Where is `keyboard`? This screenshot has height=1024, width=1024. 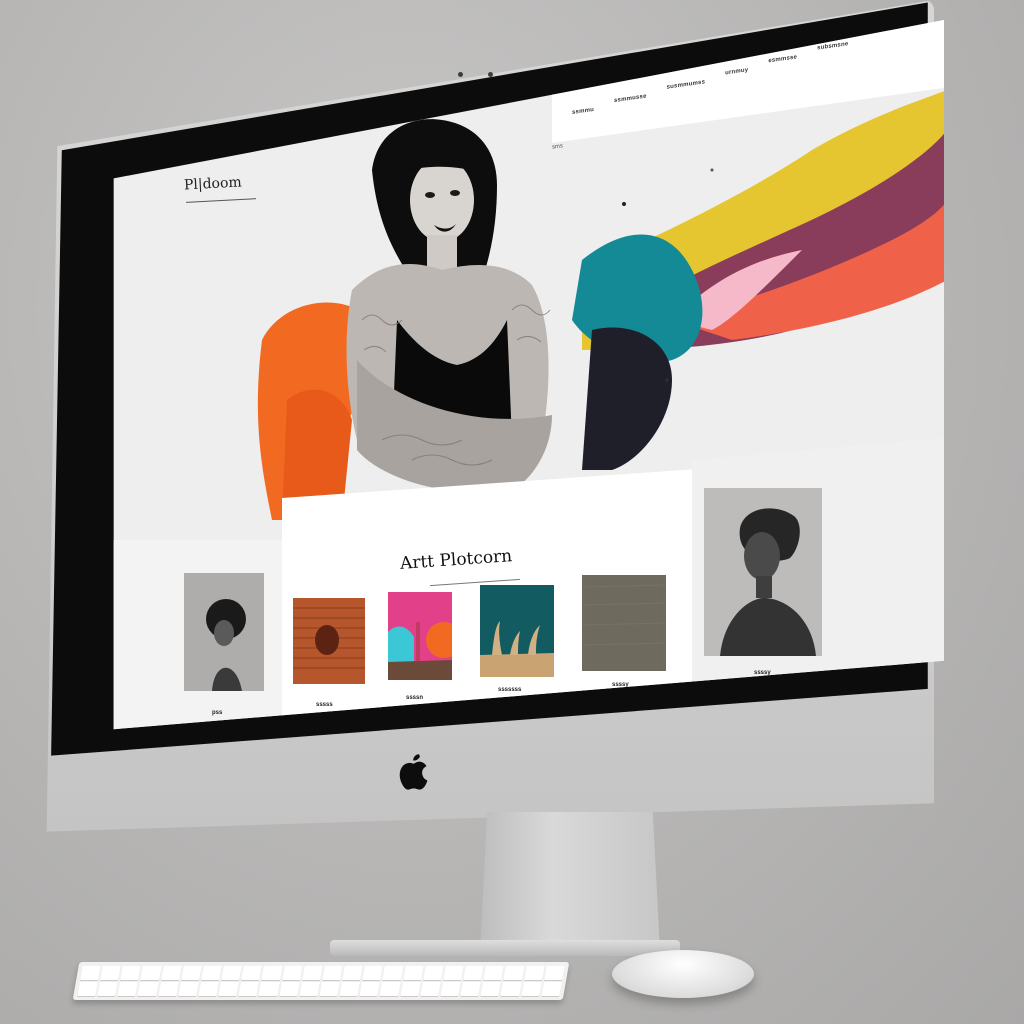 keyboard is located at coordinates (321, 981).